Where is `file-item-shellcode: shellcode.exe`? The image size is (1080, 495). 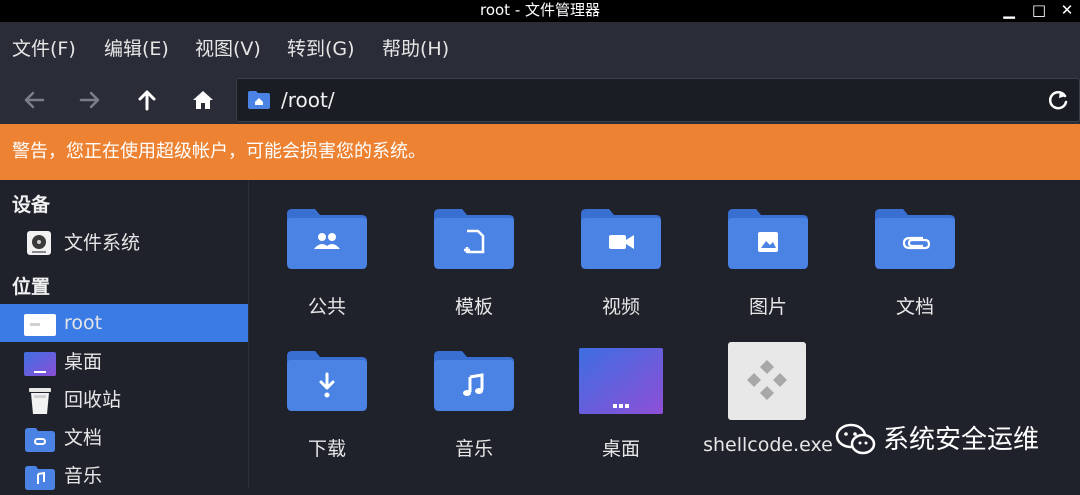
file-item-shellcode: shellcode.exe is located at coordinates (768, 407).